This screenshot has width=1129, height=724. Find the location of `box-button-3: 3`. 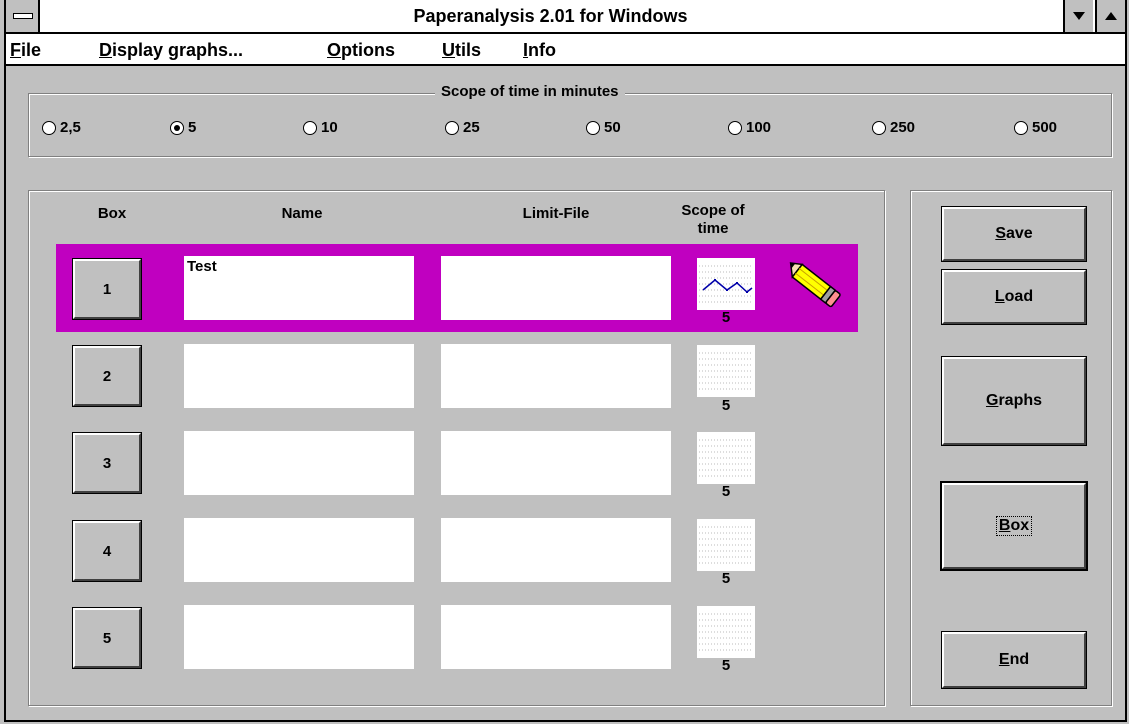

box-button-3: 3 is located at coordinates (107, 463).